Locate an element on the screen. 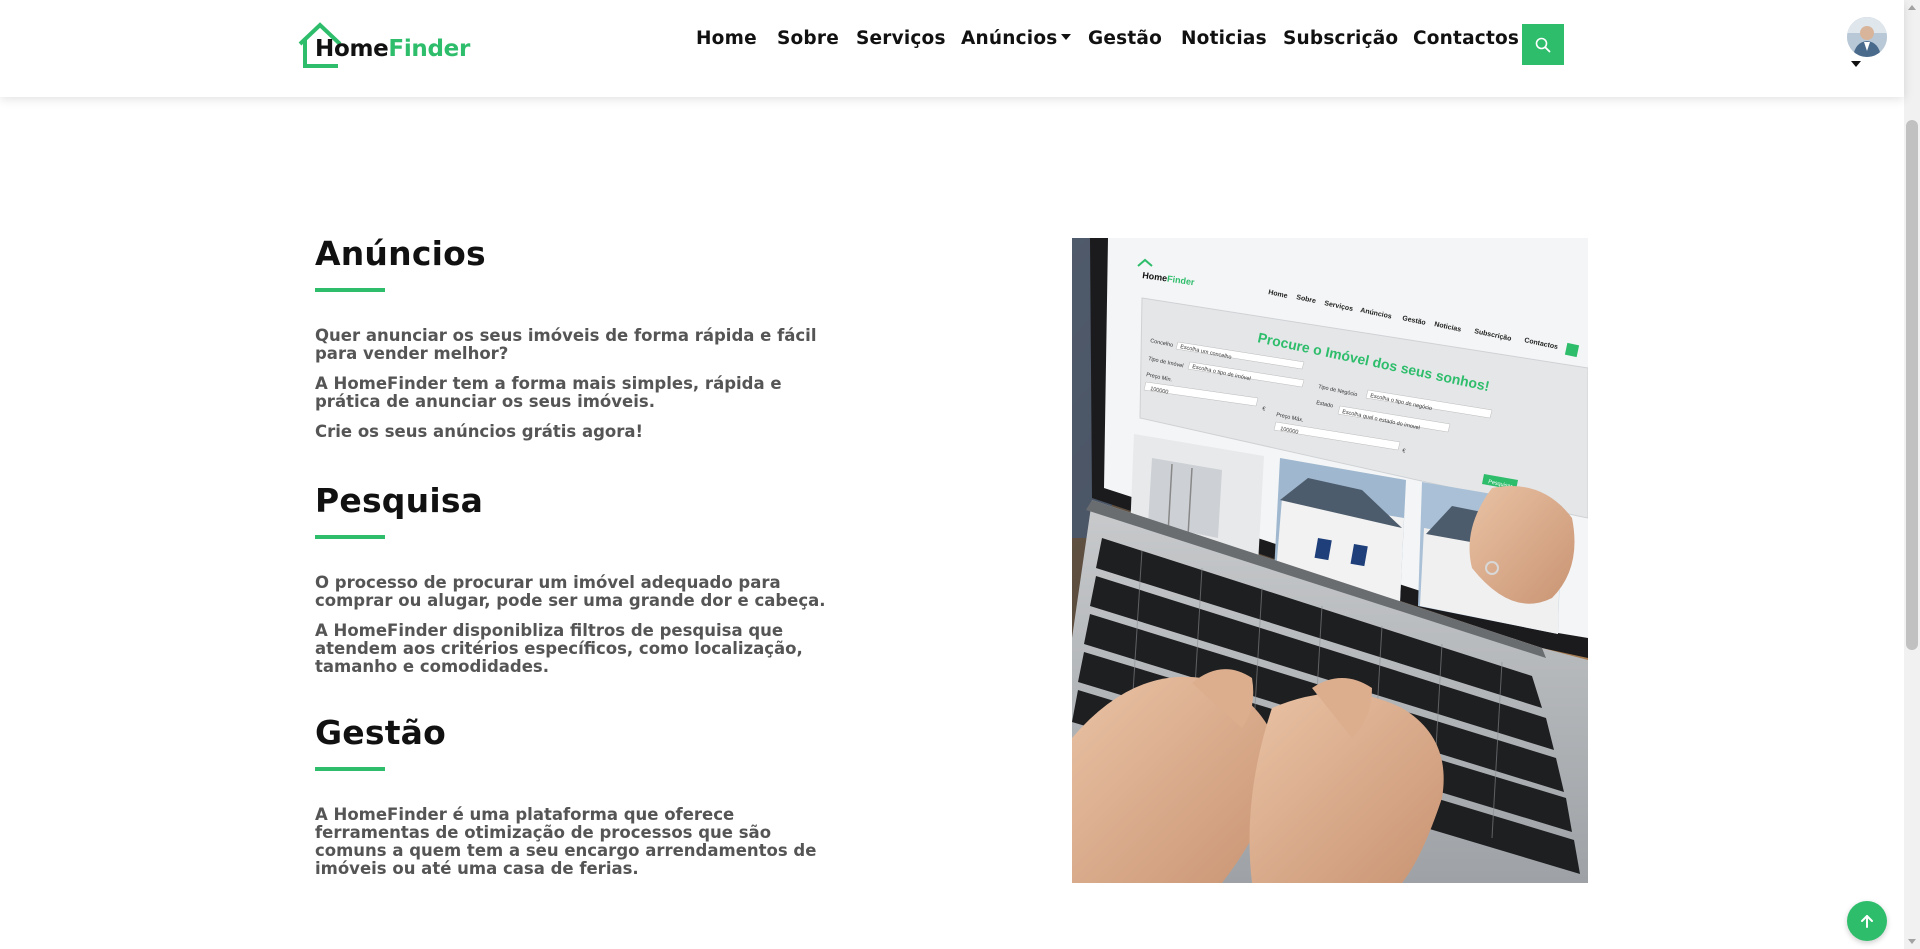 The width and height of the screenshot is (1920, 949). nav-anuncios-label: Anúncios is located at coordinates (1009, 38).